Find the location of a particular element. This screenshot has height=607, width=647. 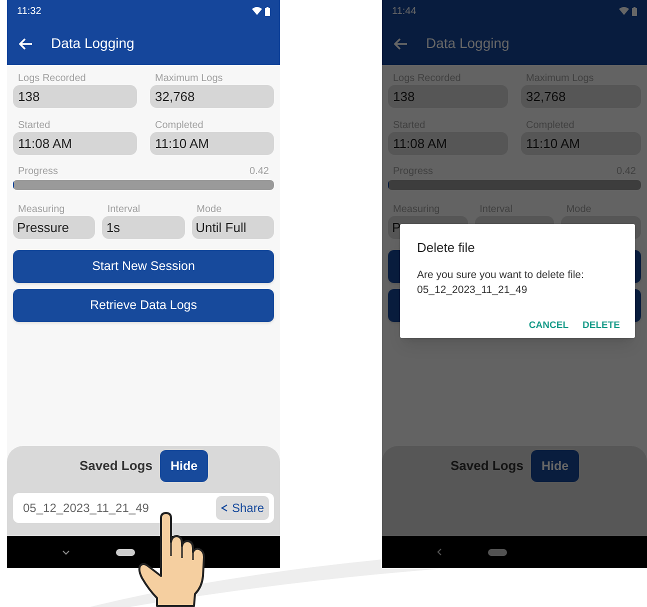

dialog-message: Are you sure you want to delete file: is located at coordinates (501, 275).